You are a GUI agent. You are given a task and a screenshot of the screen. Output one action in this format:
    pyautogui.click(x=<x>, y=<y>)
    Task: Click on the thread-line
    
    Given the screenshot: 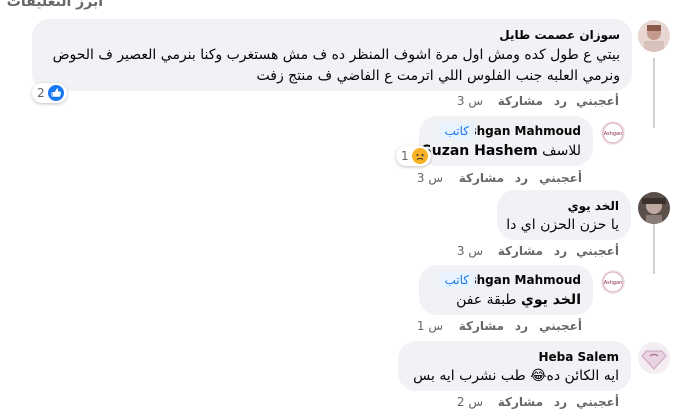 What is the action you would take?
    pyautogui.click(x=654, y=93)
    